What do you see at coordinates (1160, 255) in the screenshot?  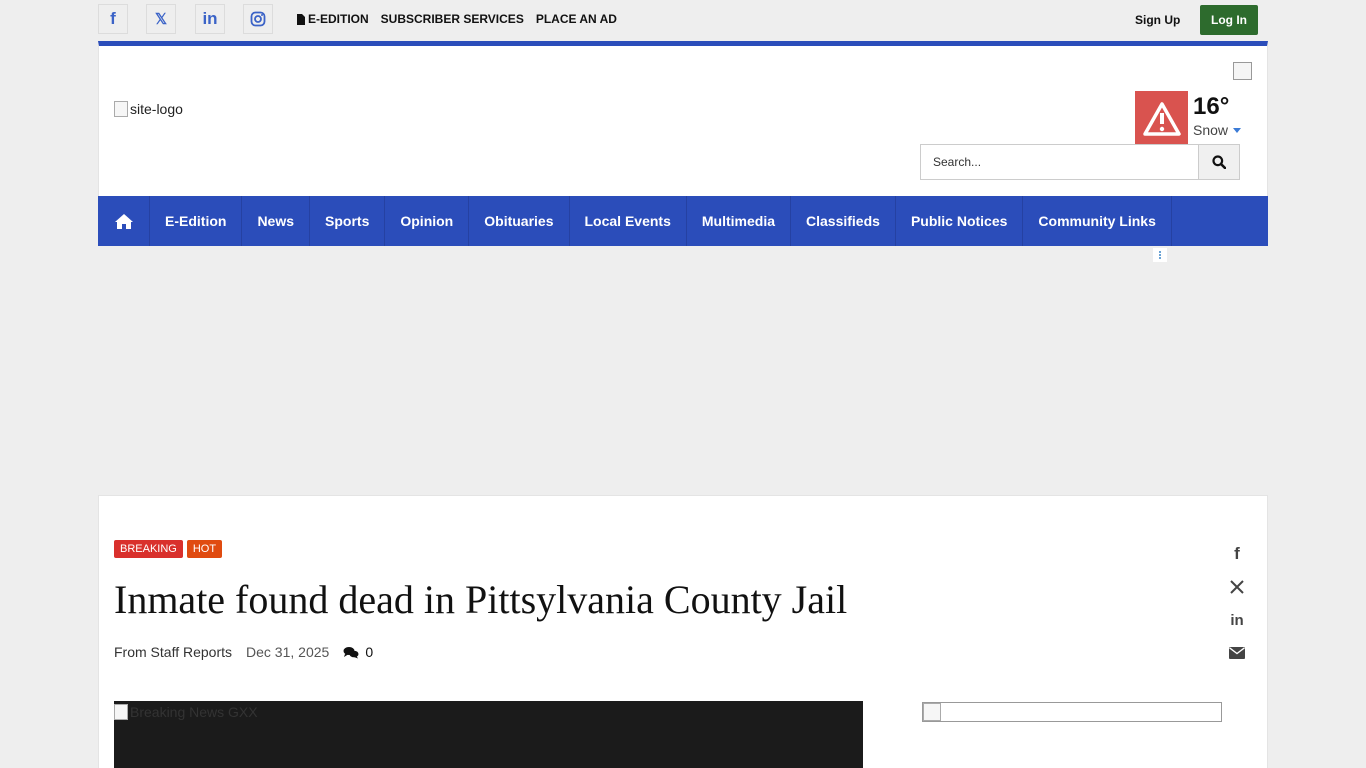 I see `ad-options-icon` at bounding box center [1160, 255].